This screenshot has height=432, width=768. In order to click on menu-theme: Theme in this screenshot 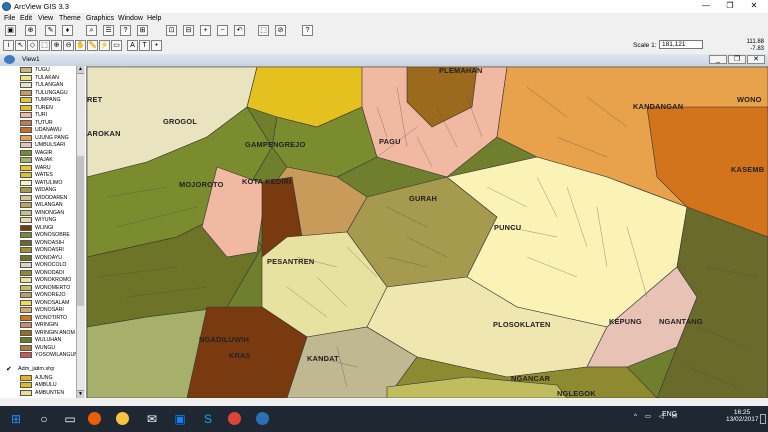, I will do `click(70, 18)`.